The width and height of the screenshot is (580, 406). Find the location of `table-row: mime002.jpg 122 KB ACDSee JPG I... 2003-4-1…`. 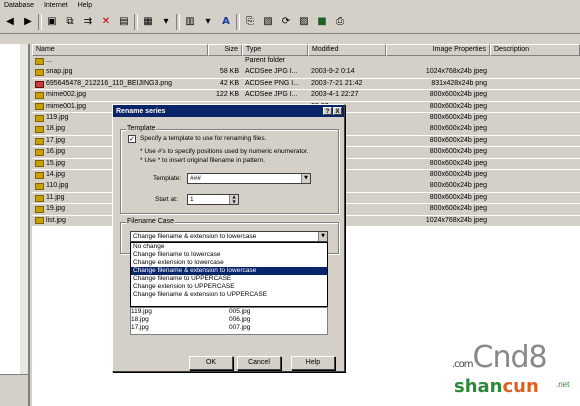

table-row: mime002.jpg 122 KB ACDSee JPG I... 2003-4-1… is located at coordinates (306, 95).